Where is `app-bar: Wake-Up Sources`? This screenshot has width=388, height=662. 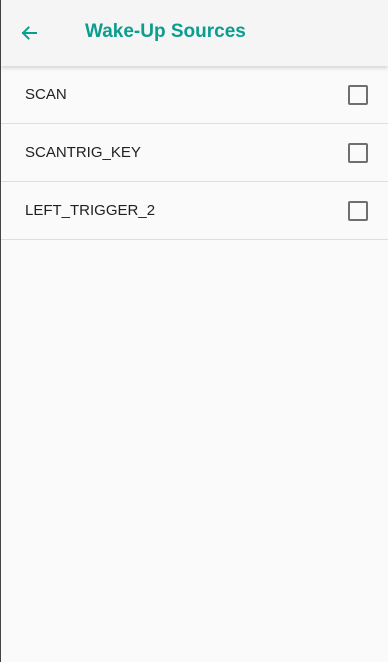 app-bar: Wake-Up Sources is located at coordinates (194, 33).